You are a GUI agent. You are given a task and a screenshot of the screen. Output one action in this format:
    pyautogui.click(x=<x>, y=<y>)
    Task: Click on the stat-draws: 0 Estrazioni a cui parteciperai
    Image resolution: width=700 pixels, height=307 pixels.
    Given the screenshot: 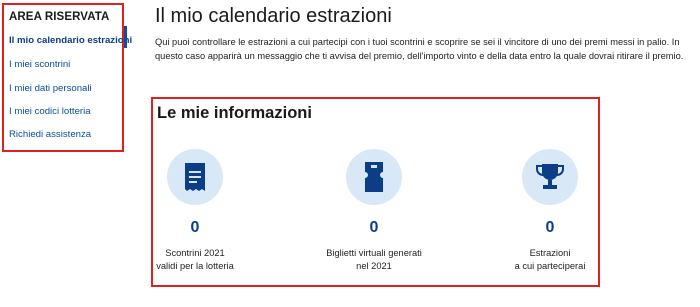 What is the action you would take?
    pyautogui.click(x=550, y=210)
    